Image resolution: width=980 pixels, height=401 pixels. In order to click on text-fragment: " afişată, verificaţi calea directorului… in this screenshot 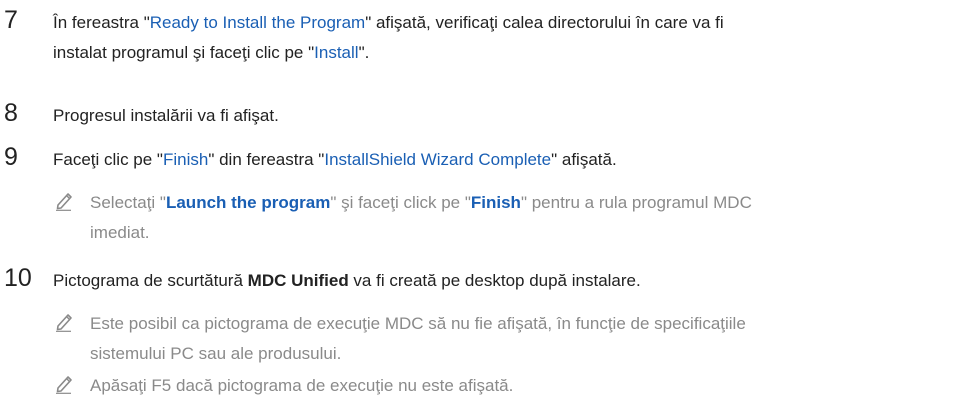, I will do `click(544, 22)`.